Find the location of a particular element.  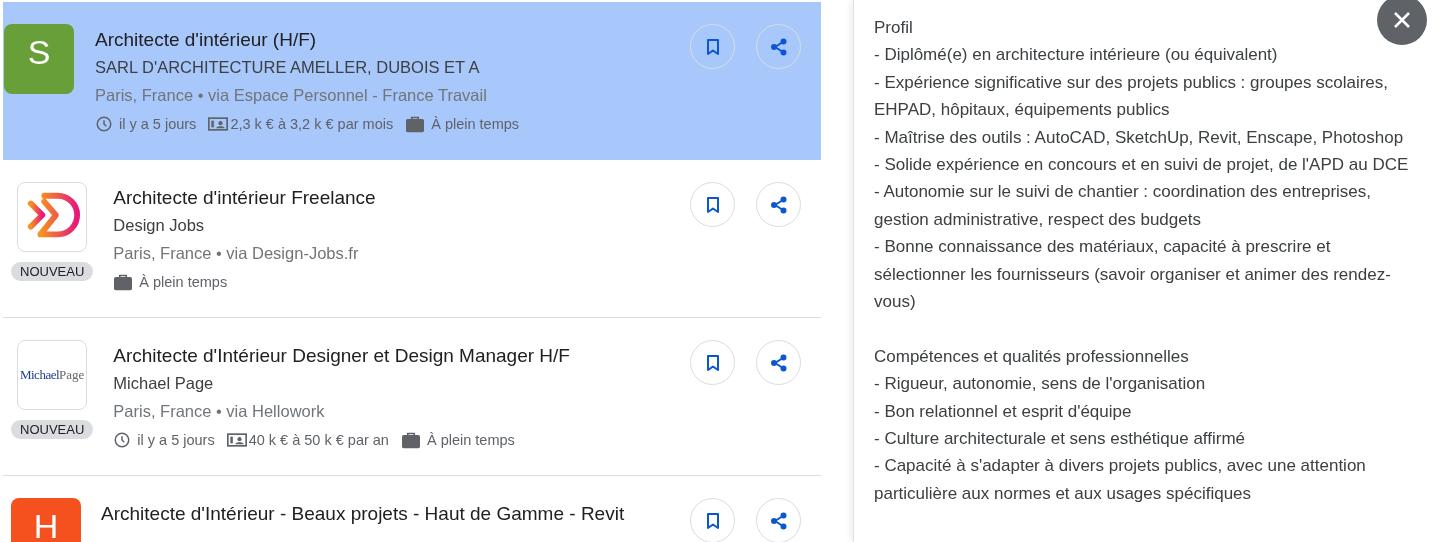

job-title: Architecte d'Intérieur - Beaux projets - Haut de Gamme - Revit is located at coordinates (385, 514).